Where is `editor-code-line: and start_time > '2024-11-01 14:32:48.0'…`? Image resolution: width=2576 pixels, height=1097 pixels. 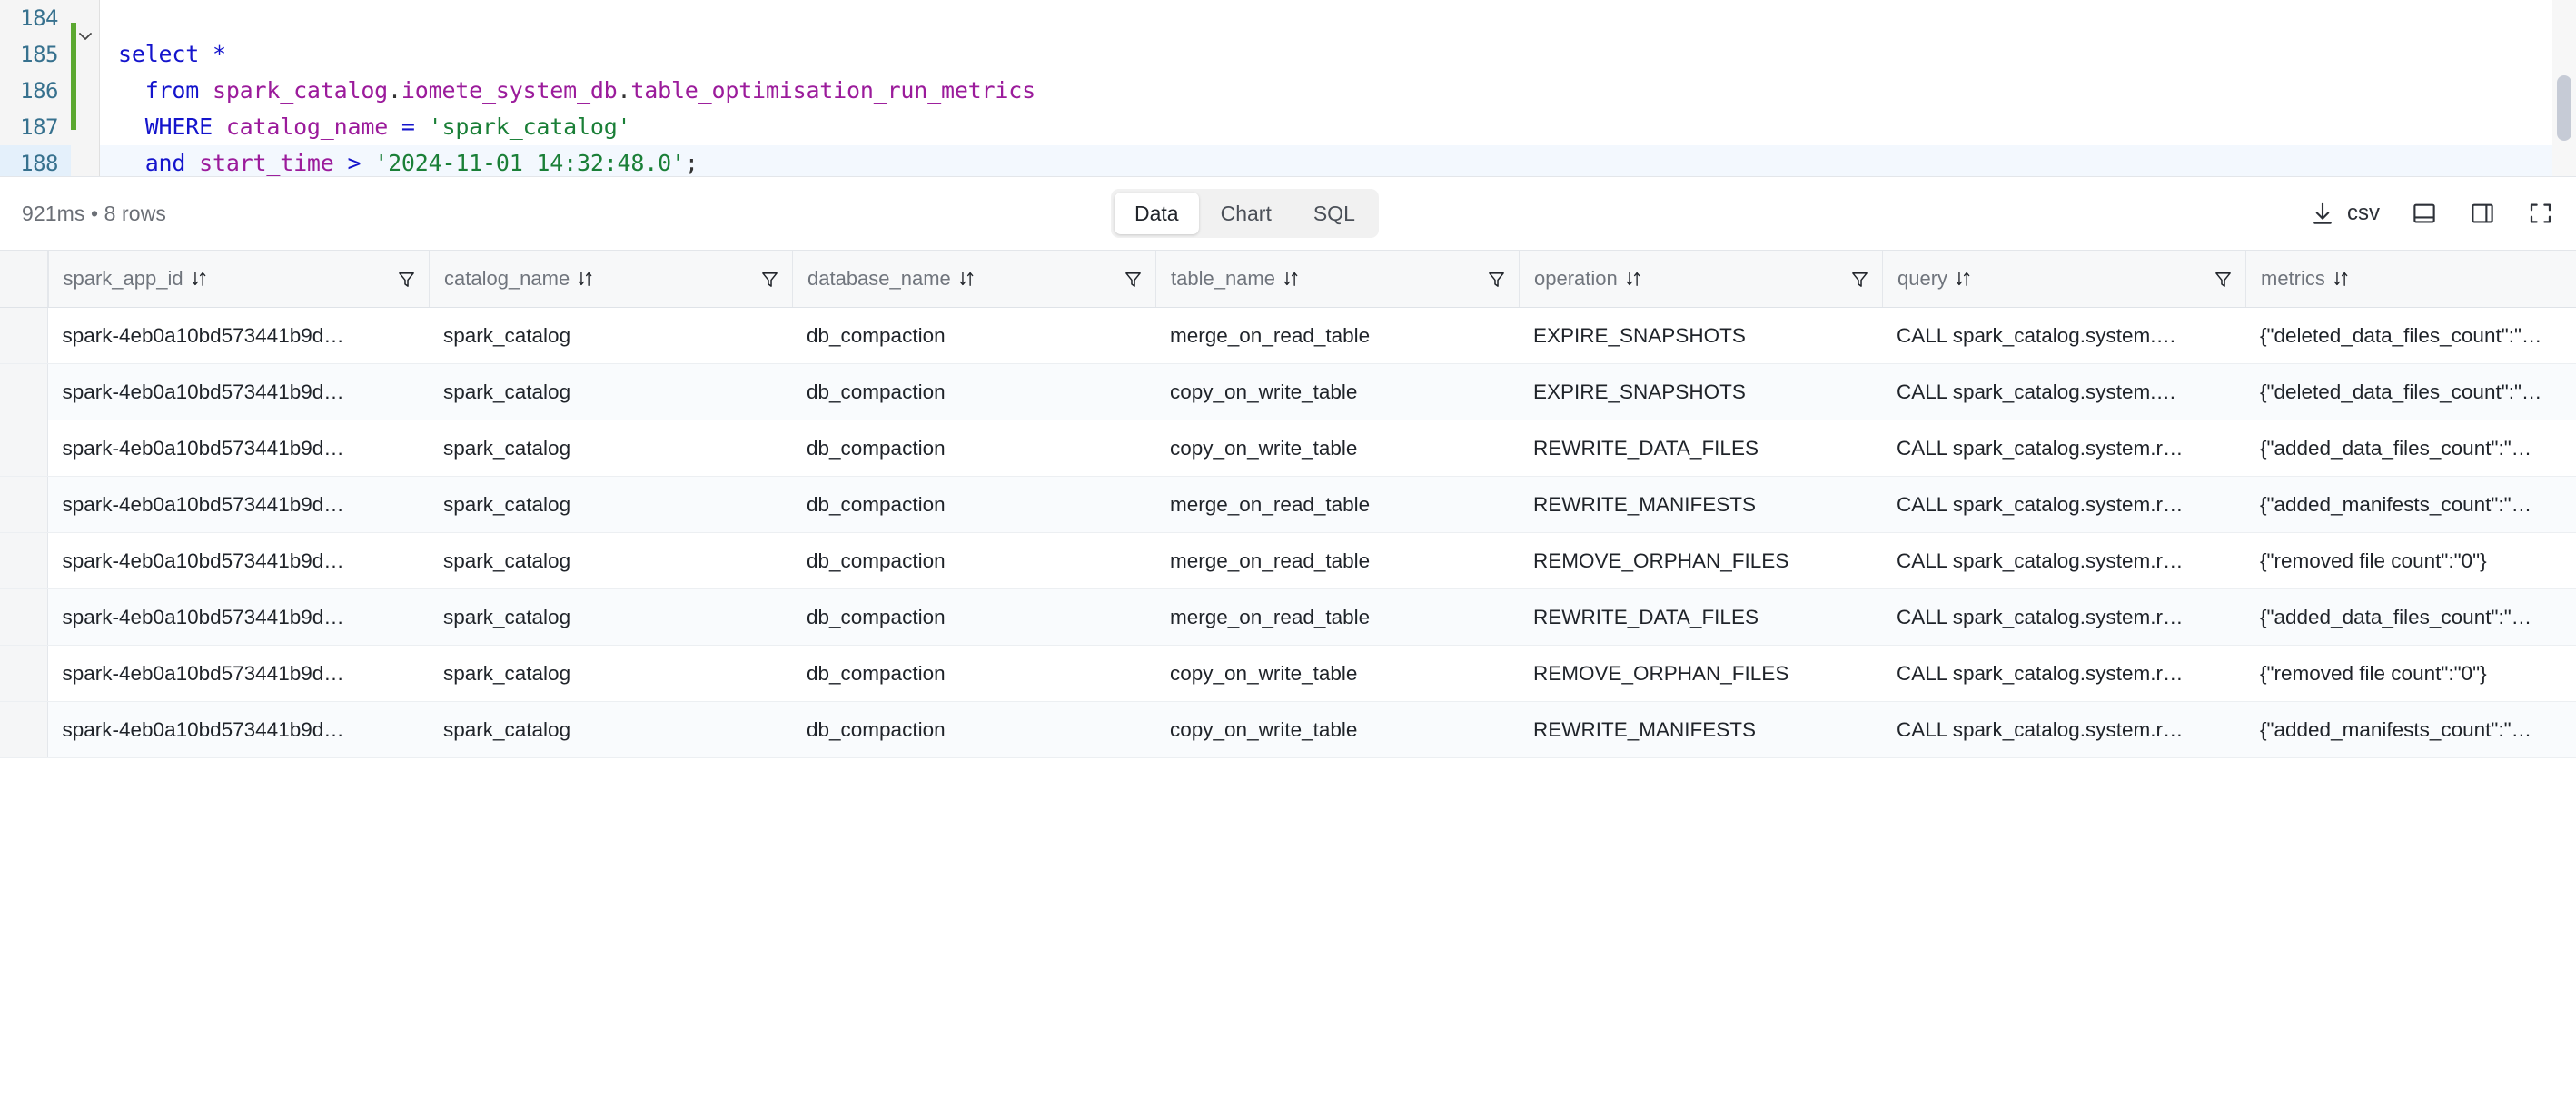 editor-code-line: and start_time > '2024-11-01 14:32:48.0'… is located at coordinates (1338, 160).